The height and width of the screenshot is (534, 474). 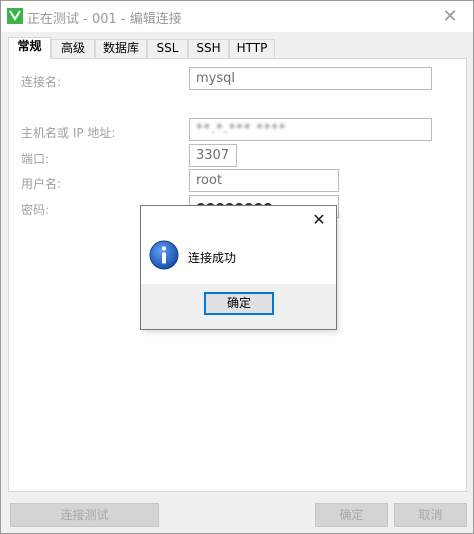 I want to click on dialog-message: 连接成功, so click(x=212, y=258).